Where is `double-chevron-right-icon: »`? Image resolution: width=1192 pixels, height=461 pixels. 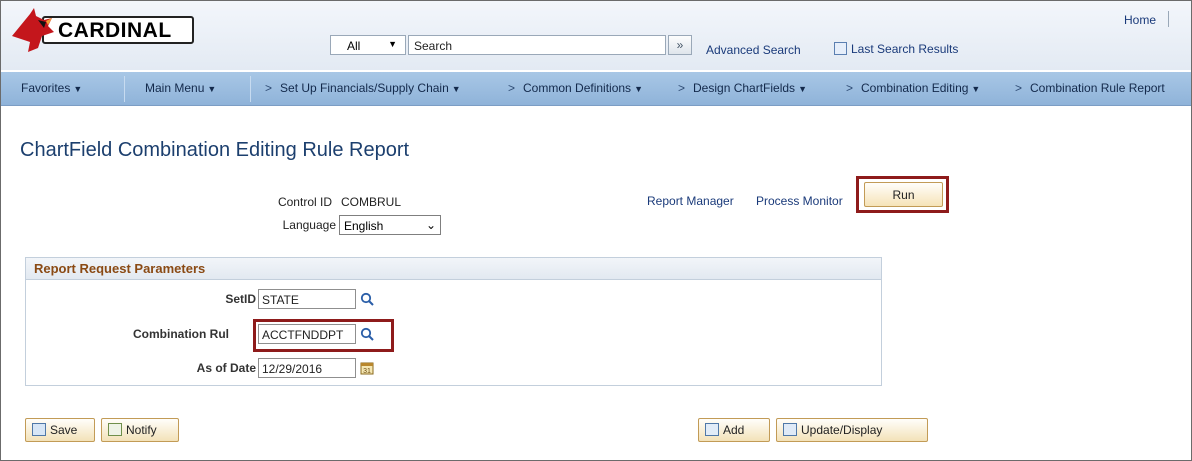
double-chevron-right-icon: » is located at coordinates (680, 45).